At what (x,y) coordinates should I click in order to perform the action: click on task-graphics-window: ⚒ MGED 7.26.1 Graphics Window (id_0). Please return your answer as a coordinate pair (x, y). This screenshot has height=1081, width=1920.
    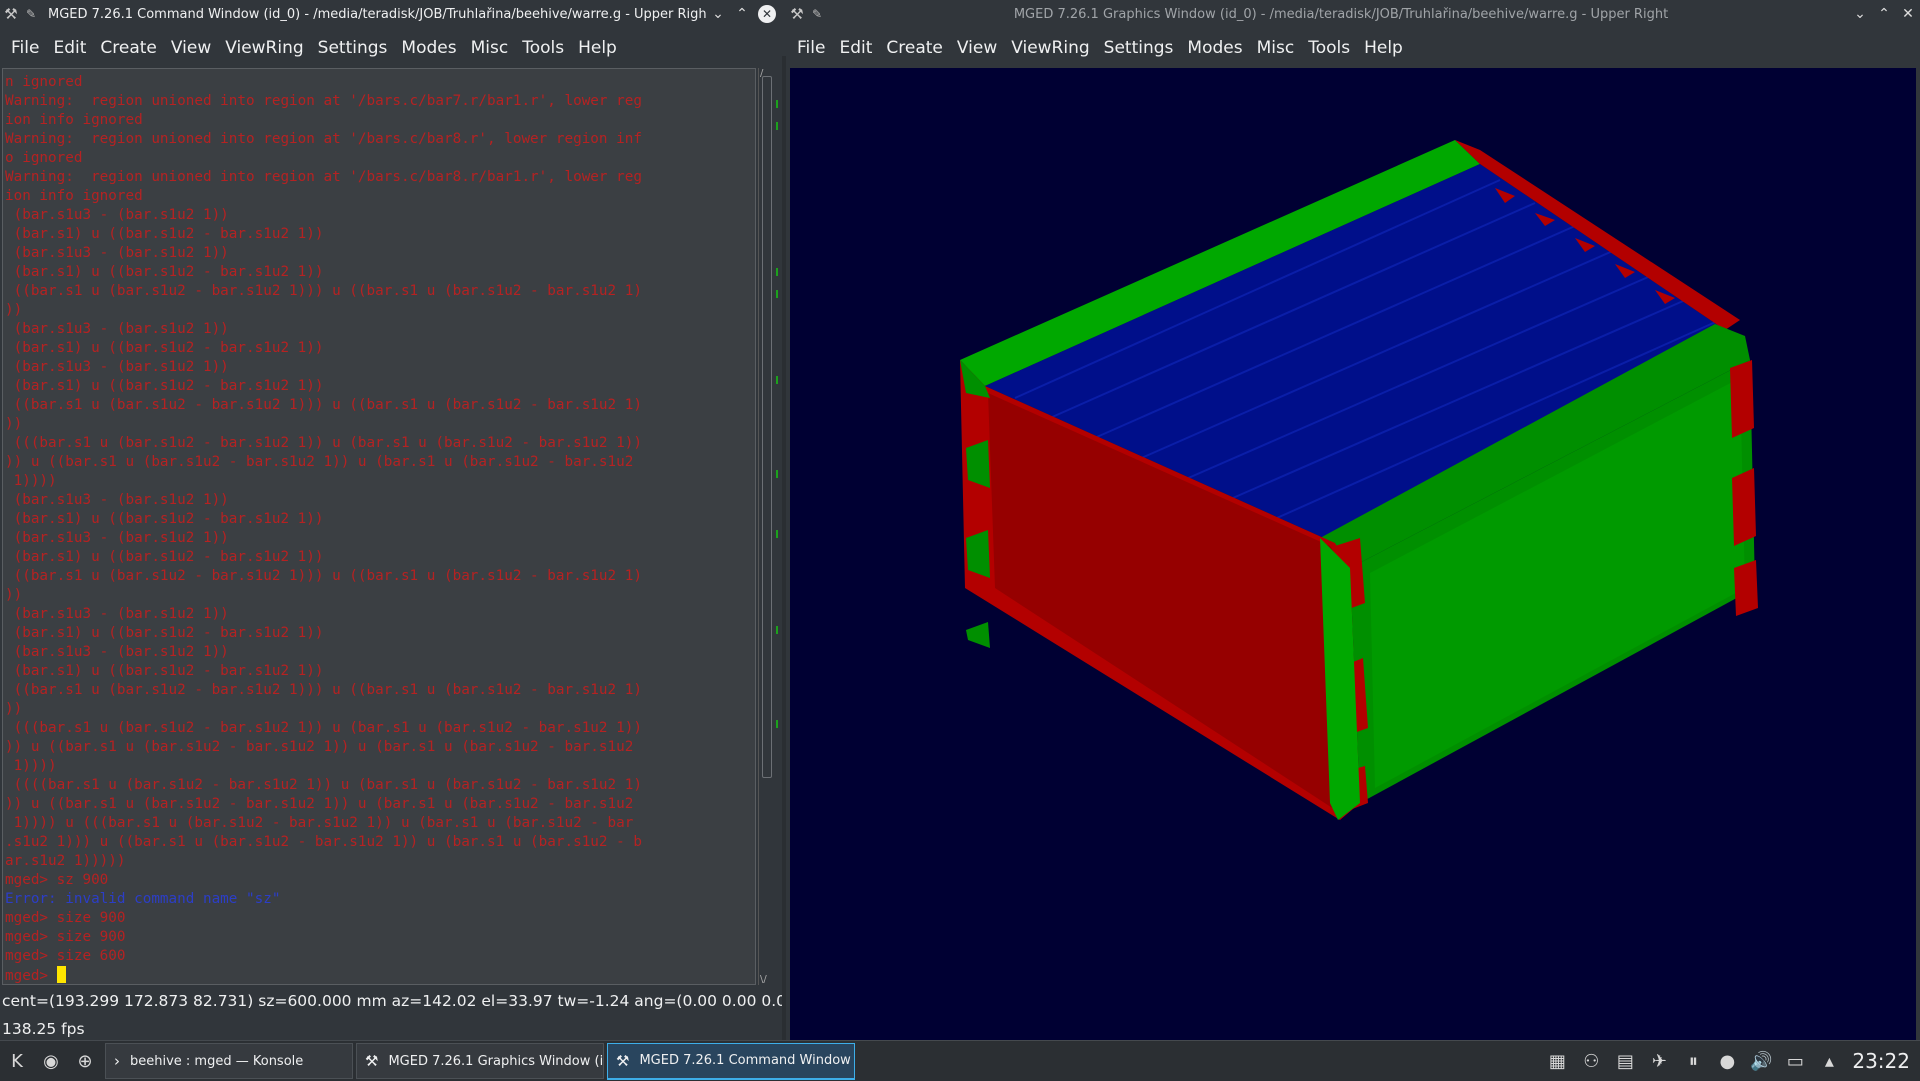
    Looking at the image, I should click on (480, 1061).